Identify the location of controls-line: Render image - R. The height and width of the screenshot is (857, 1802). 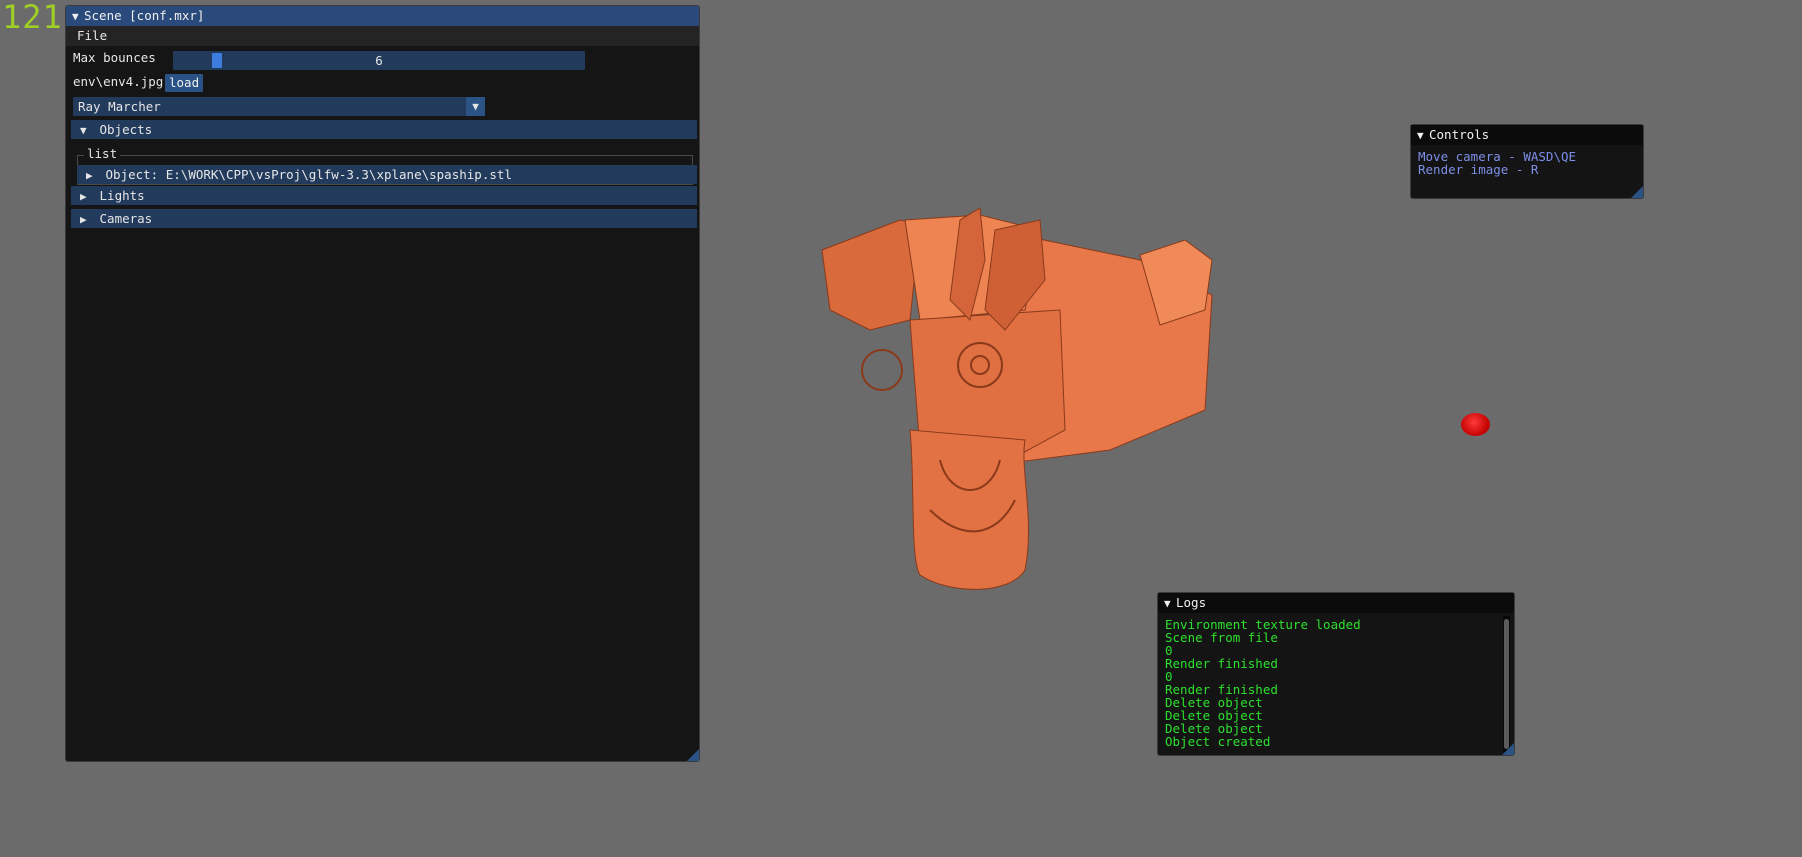
(1478, 169).